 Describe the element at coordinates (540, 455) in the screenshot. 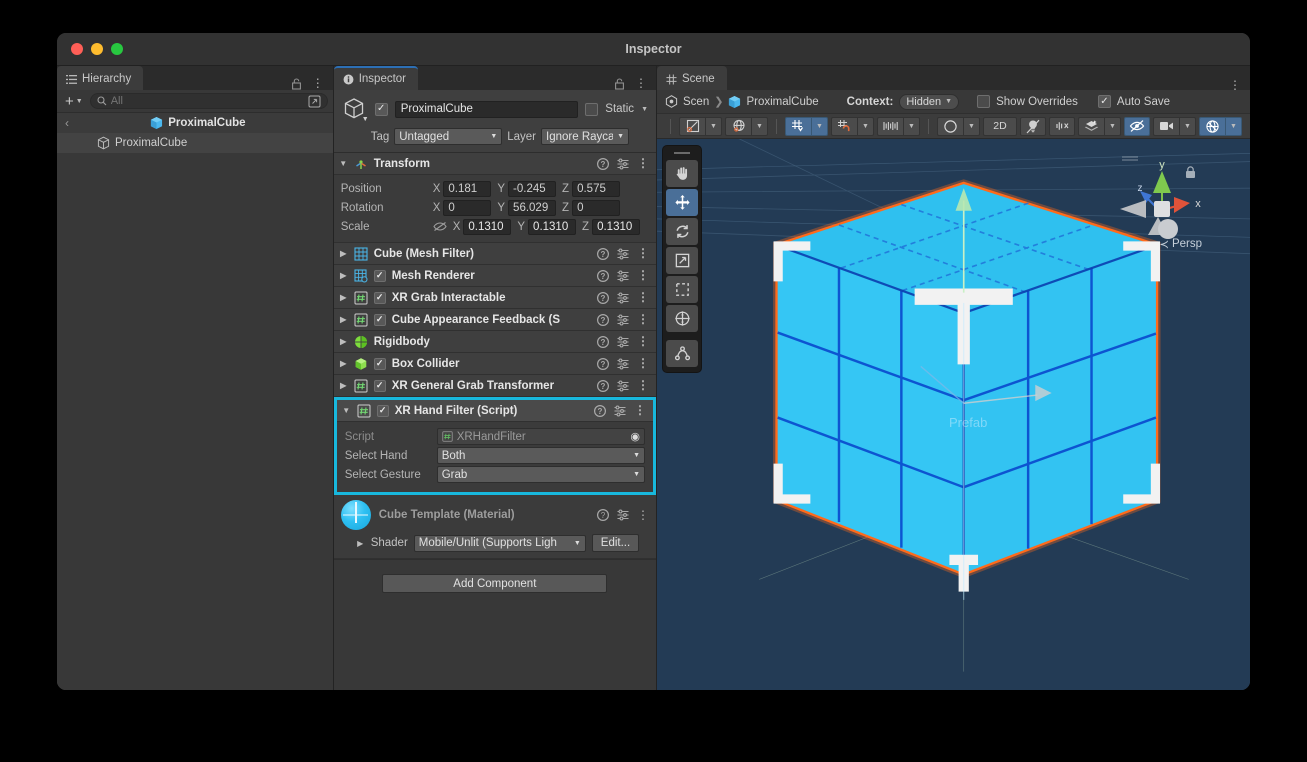

I see `select-hand-dropdown: Both ▼` at that location.